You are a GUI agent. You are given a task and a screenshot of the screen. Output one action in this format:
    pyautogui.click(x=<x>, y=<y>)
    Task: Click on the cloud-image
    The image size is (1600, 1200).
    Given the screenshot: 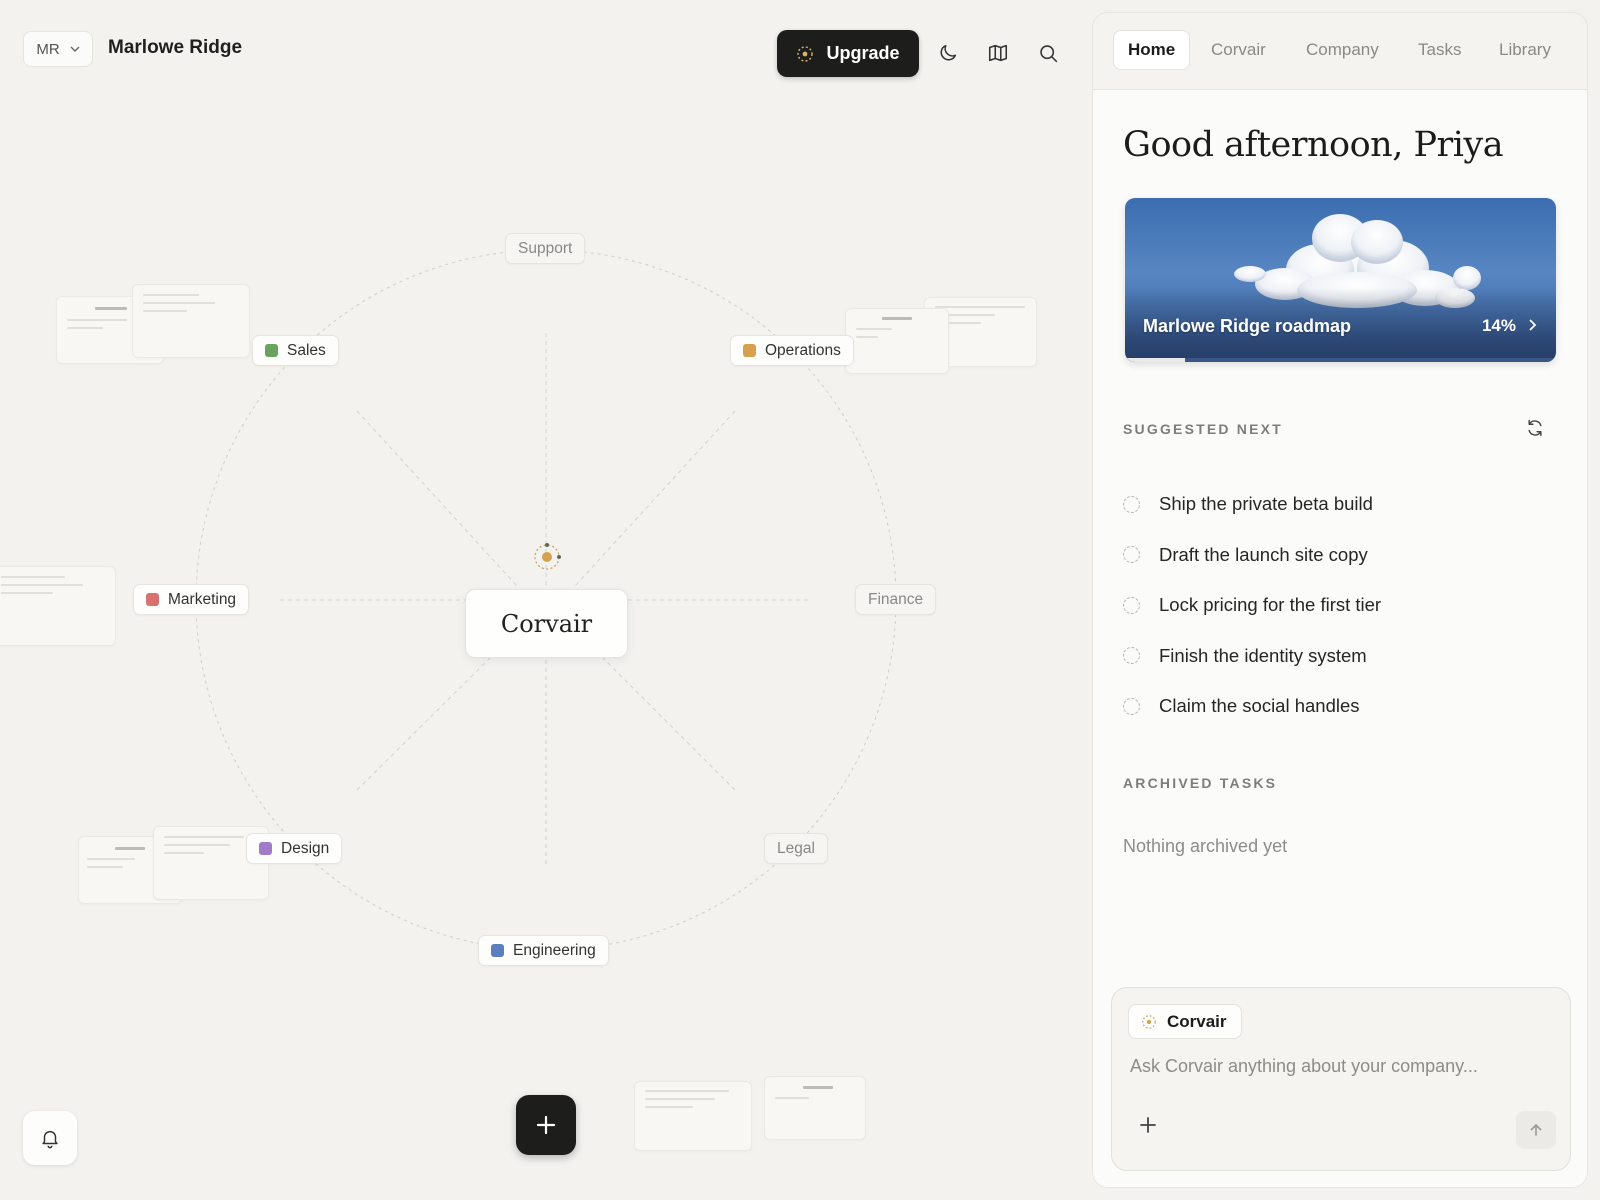 What is the action you would take?
    pyautogui.click(x=1340, y=280)
    